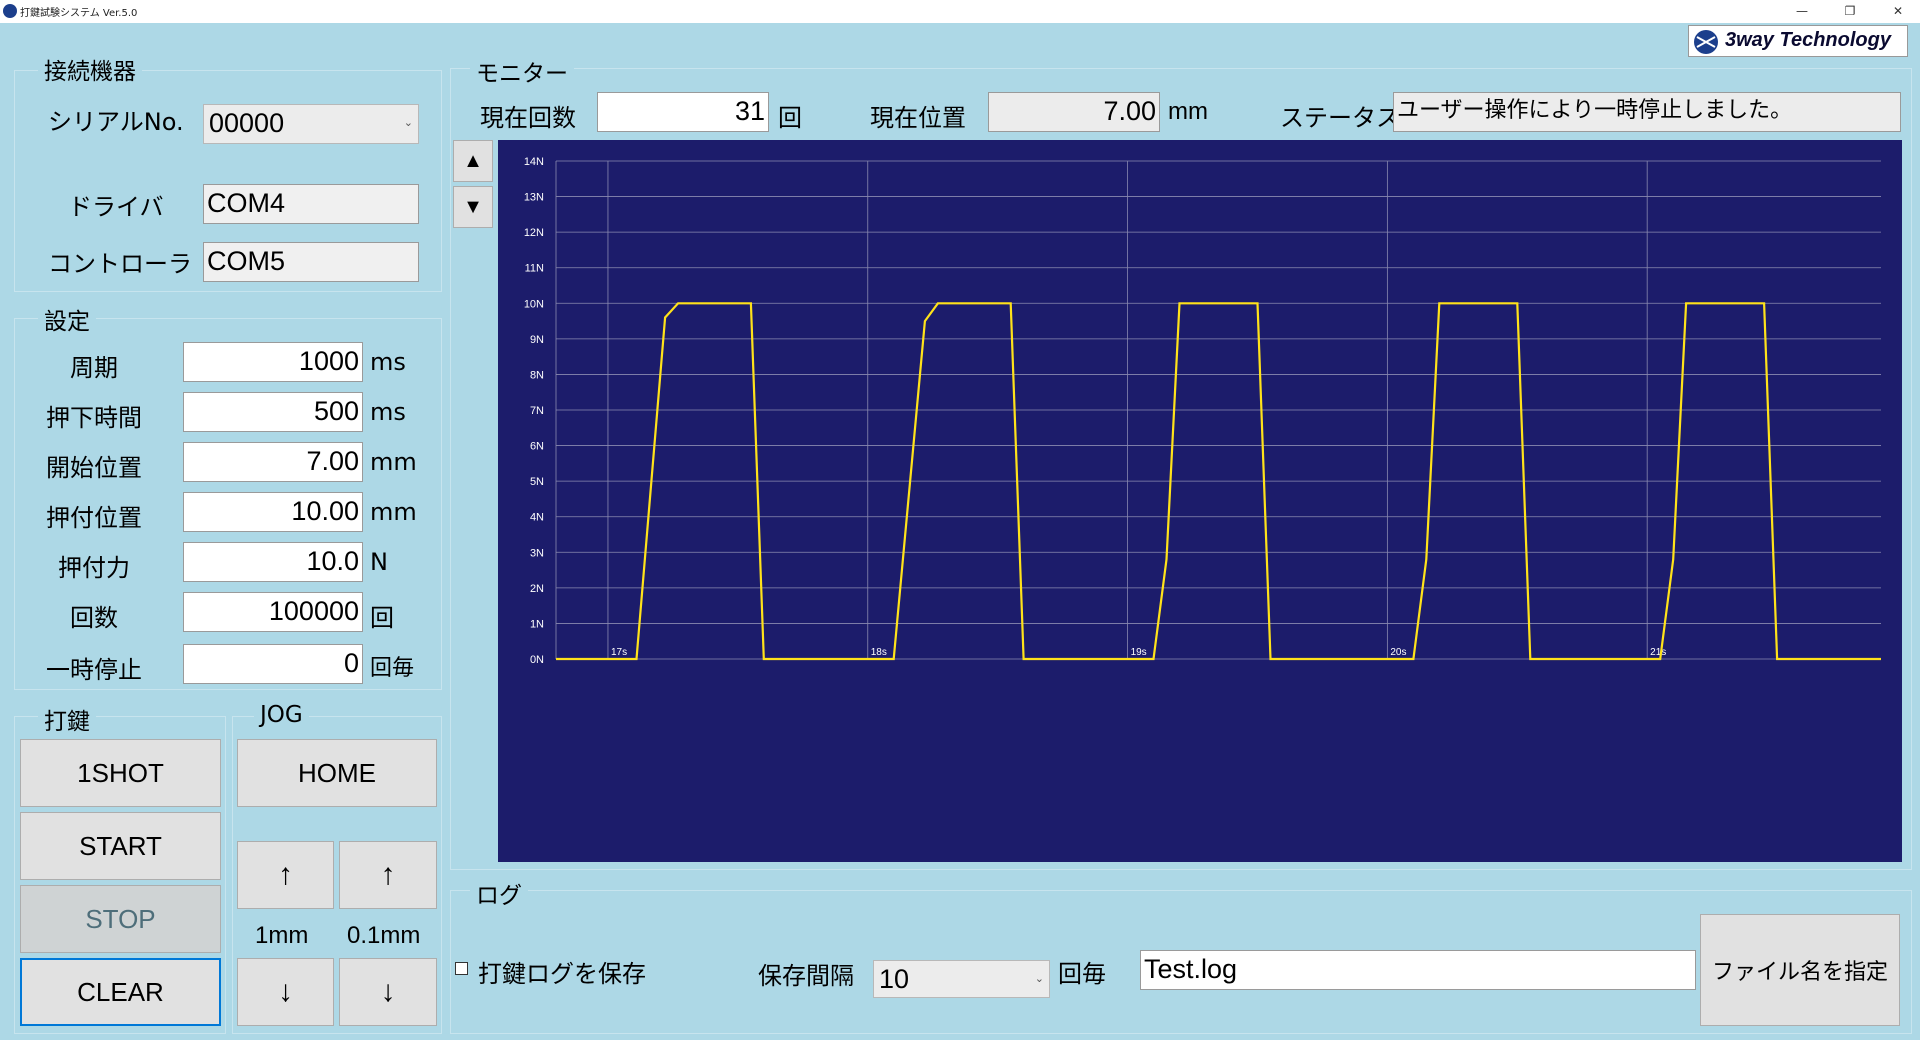 Image resolution: width=1920 pixels, height=1040 pixels. I want to click on y-tick-label: 7N, so click(537, 411).